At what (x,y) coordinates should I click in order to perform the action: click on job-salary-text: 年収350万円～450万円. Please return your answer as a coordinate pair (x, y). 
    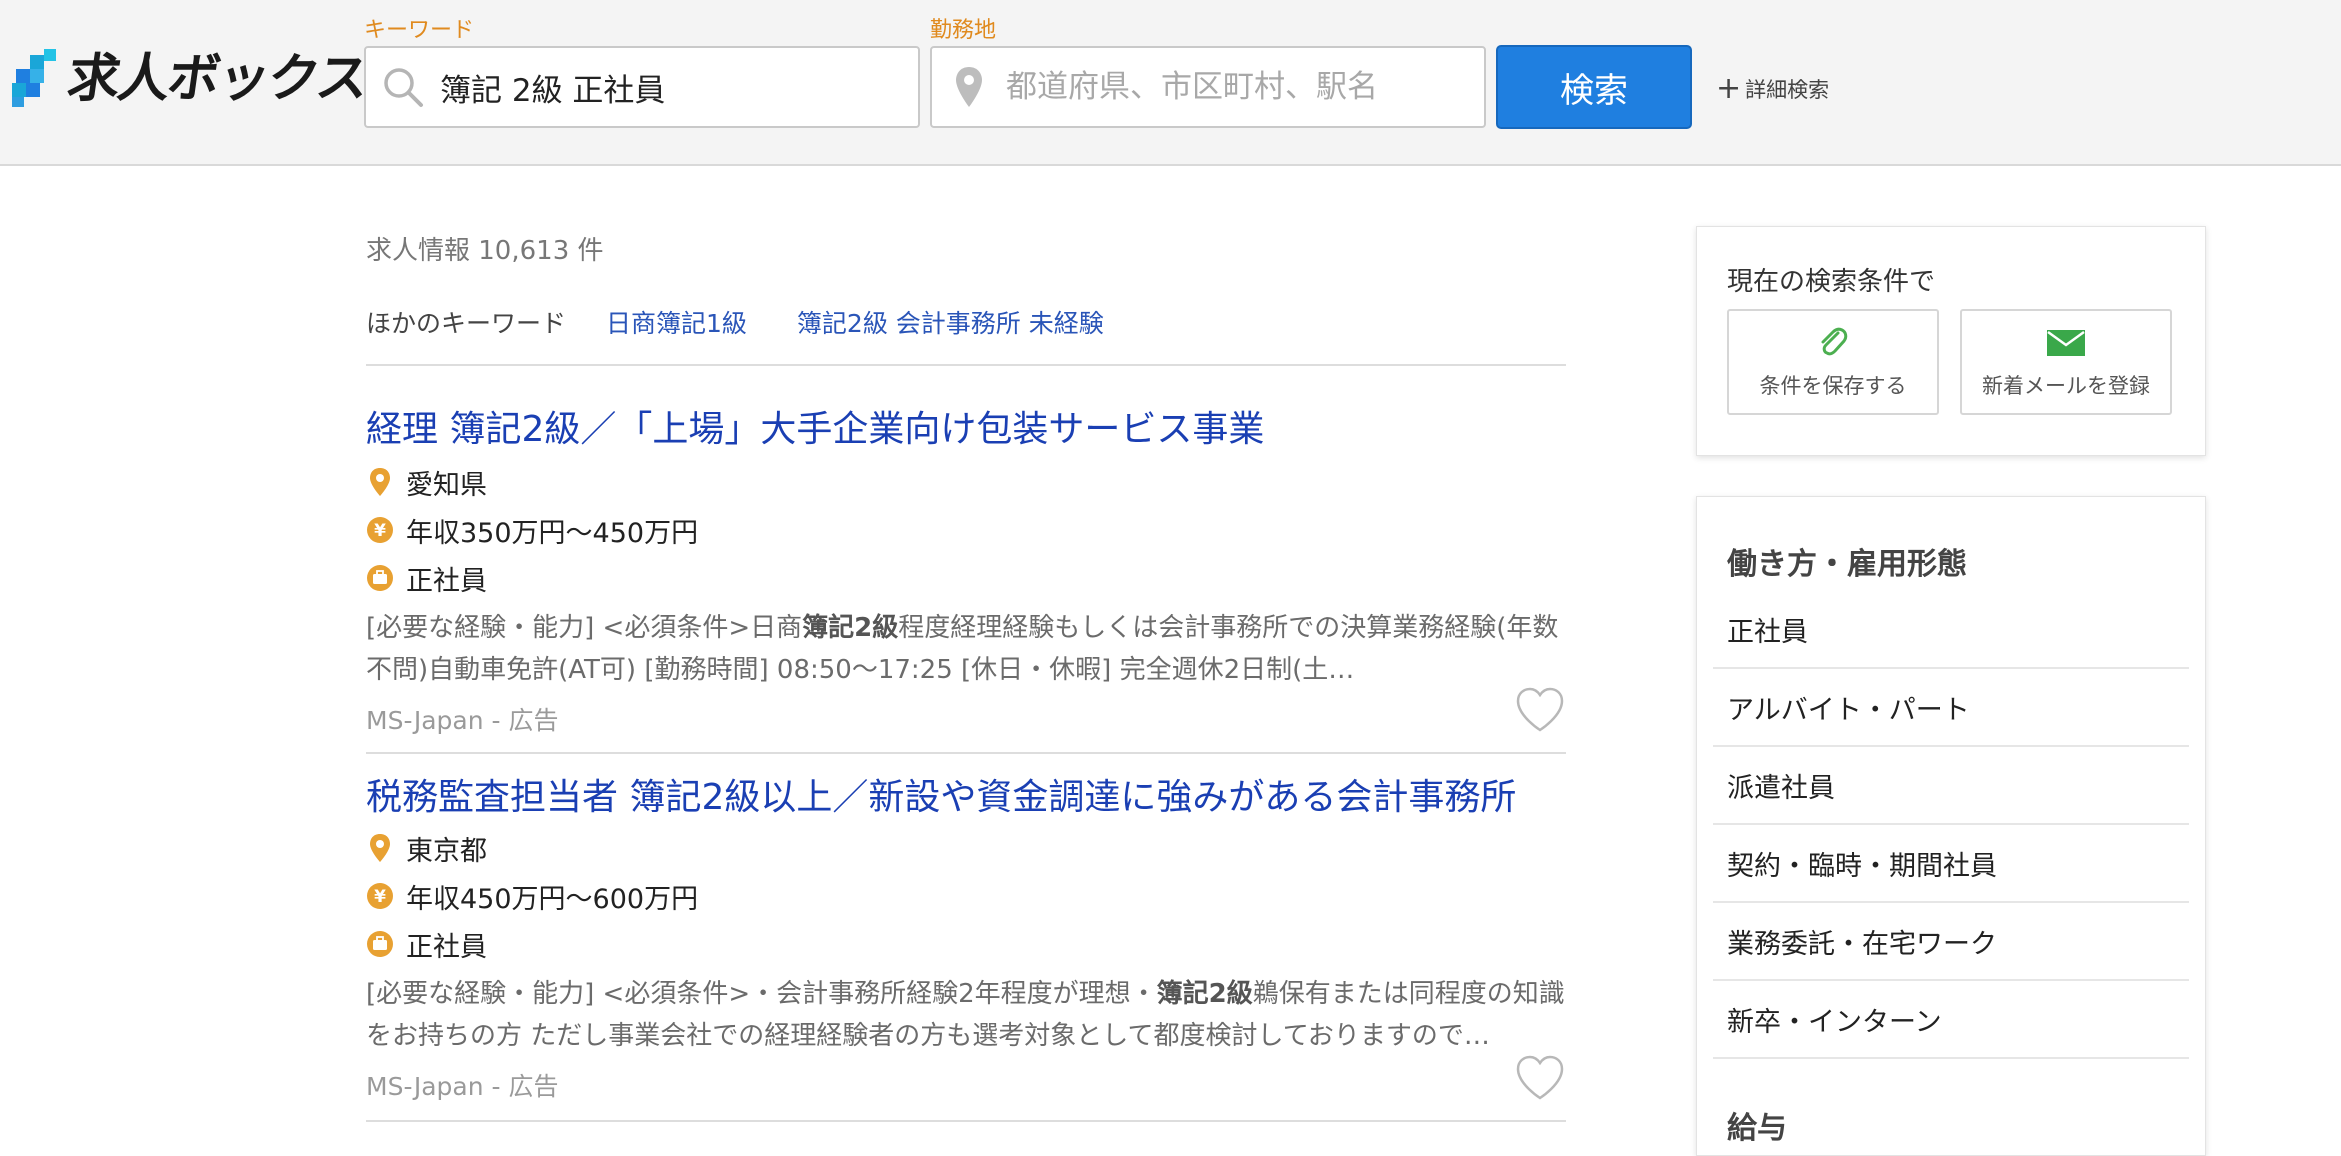
    Looking at the image, I should click on (552, 533).